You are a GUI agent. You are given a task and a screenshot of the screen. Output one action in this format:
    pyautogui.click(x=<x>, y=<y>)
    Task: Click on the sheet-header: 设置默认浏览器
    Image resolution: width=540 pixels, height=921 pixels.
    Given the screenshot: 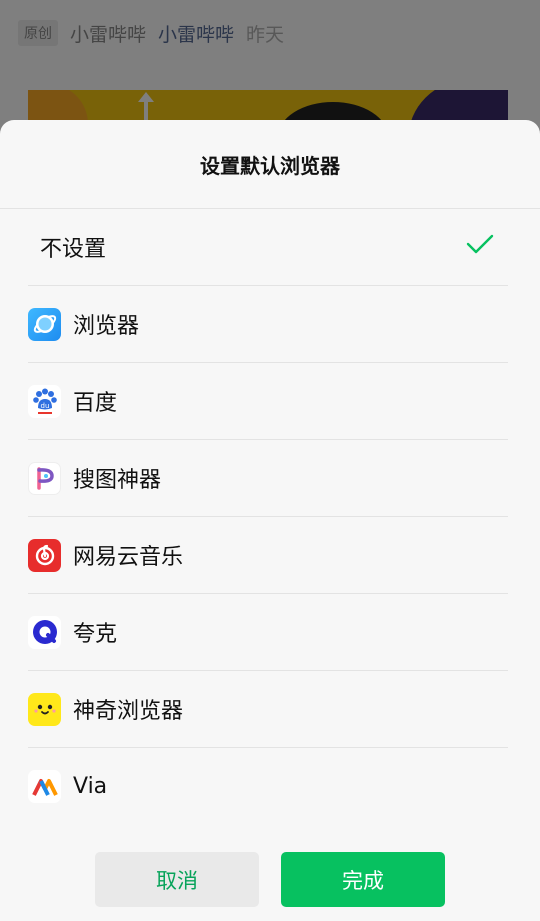 What is the action you would take?
    pyautogui.click(x=270, y=164)
    